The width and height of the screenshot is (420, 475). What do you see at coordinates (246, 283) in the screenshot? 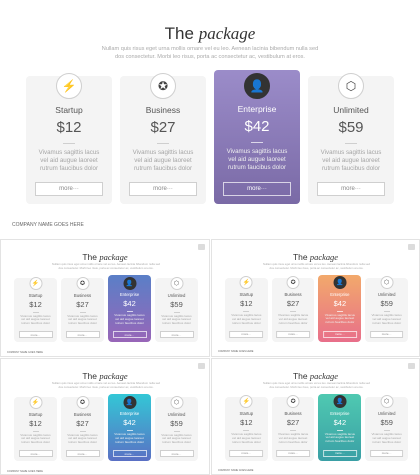
I see `lightning-icon: ⚡` at bounding box center [246, 283].